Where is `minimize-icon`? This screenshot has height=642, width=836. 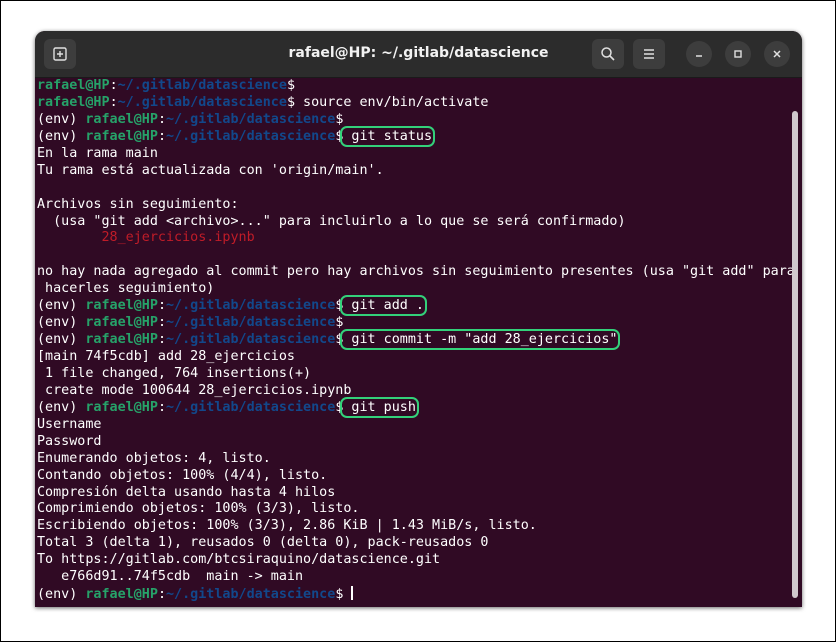
minimize-icon is located at coordinates (699, 56).